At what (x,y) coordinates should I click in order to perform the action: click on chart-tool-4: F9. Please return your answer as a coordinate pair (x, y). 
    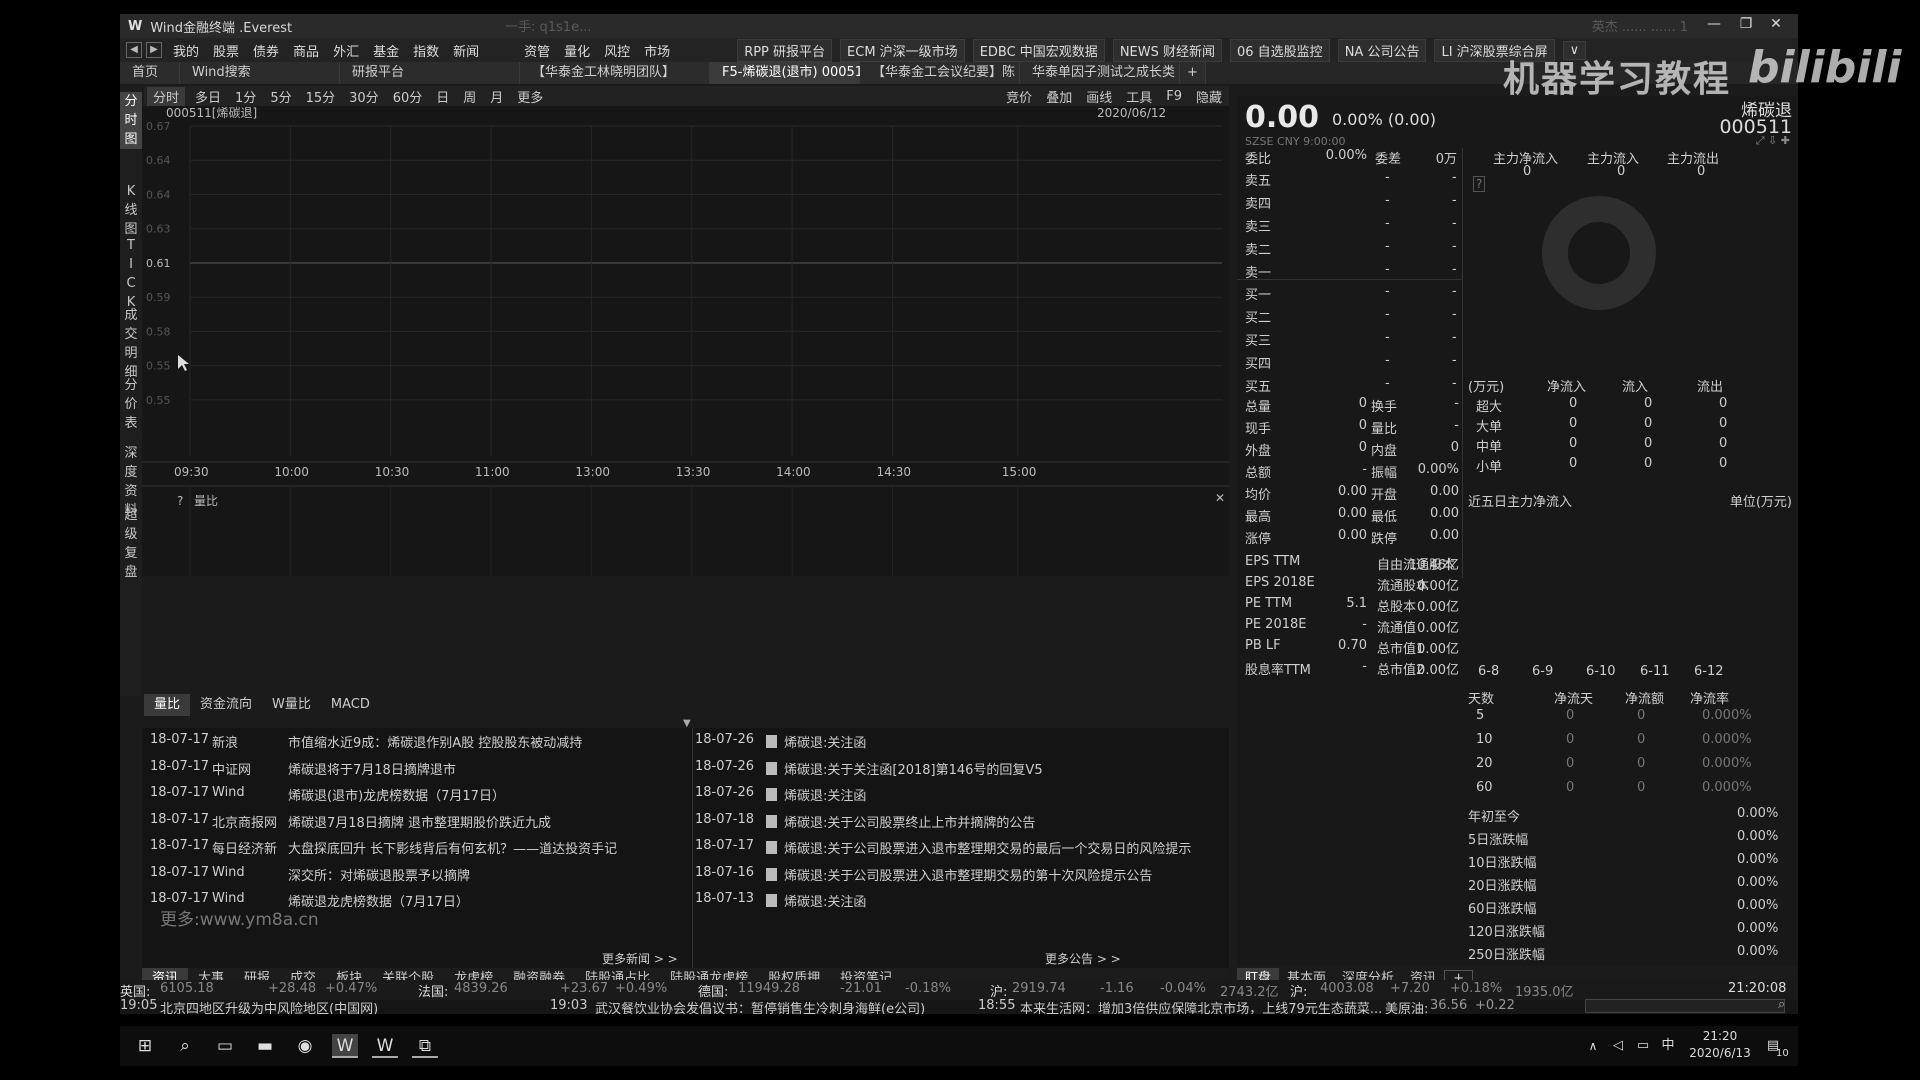
    Looking at the image, I should click on (1174, 96).